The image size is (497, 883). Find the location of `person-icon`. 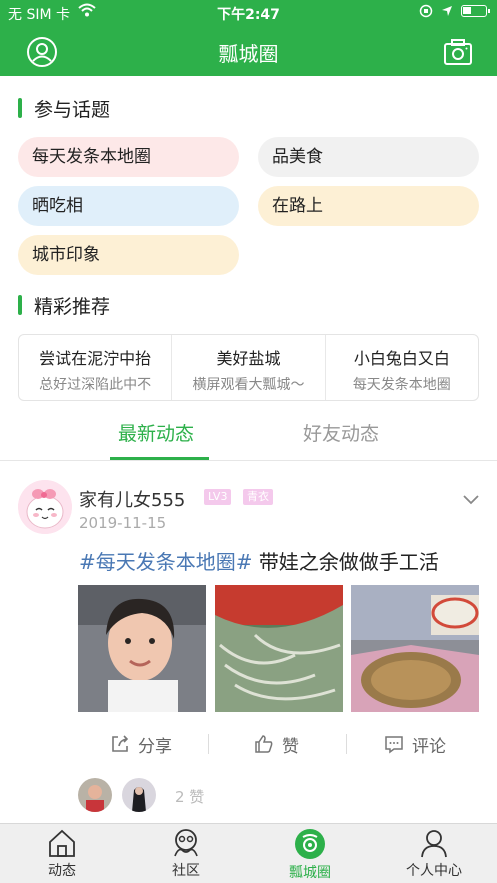

person-icon is located at coordinates (434, 844).